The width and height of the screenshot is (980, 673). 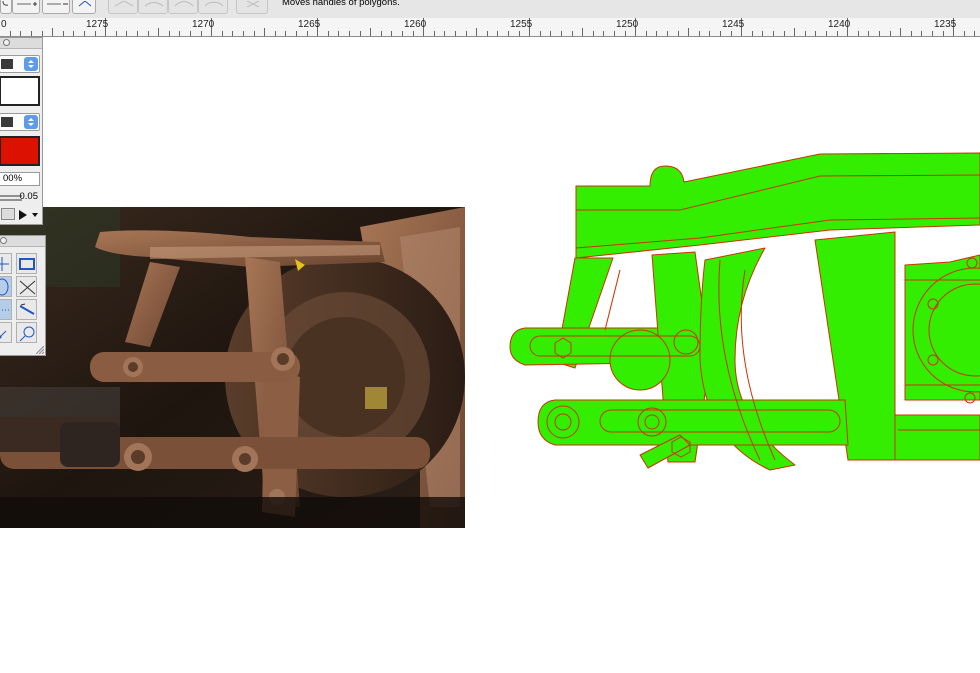 I want to click on ruler-label: 1245, so click(x=733, y=24).